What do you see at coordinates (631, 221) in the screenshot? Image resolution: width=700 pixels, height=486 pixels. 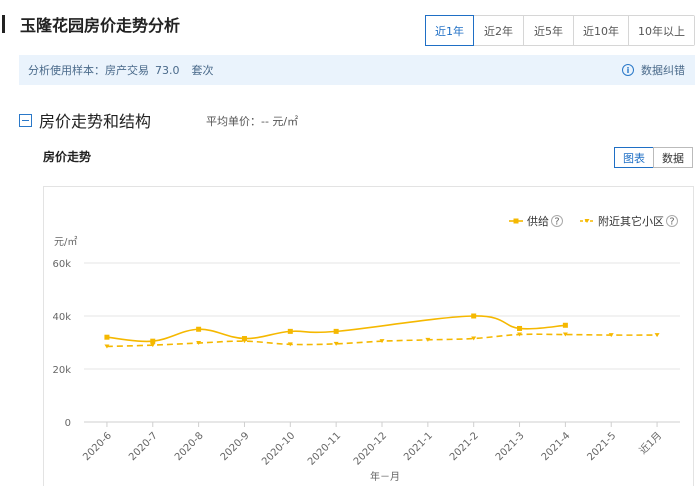 I see `legend-label: 附近其它小区` at bounding box center [631, 221].